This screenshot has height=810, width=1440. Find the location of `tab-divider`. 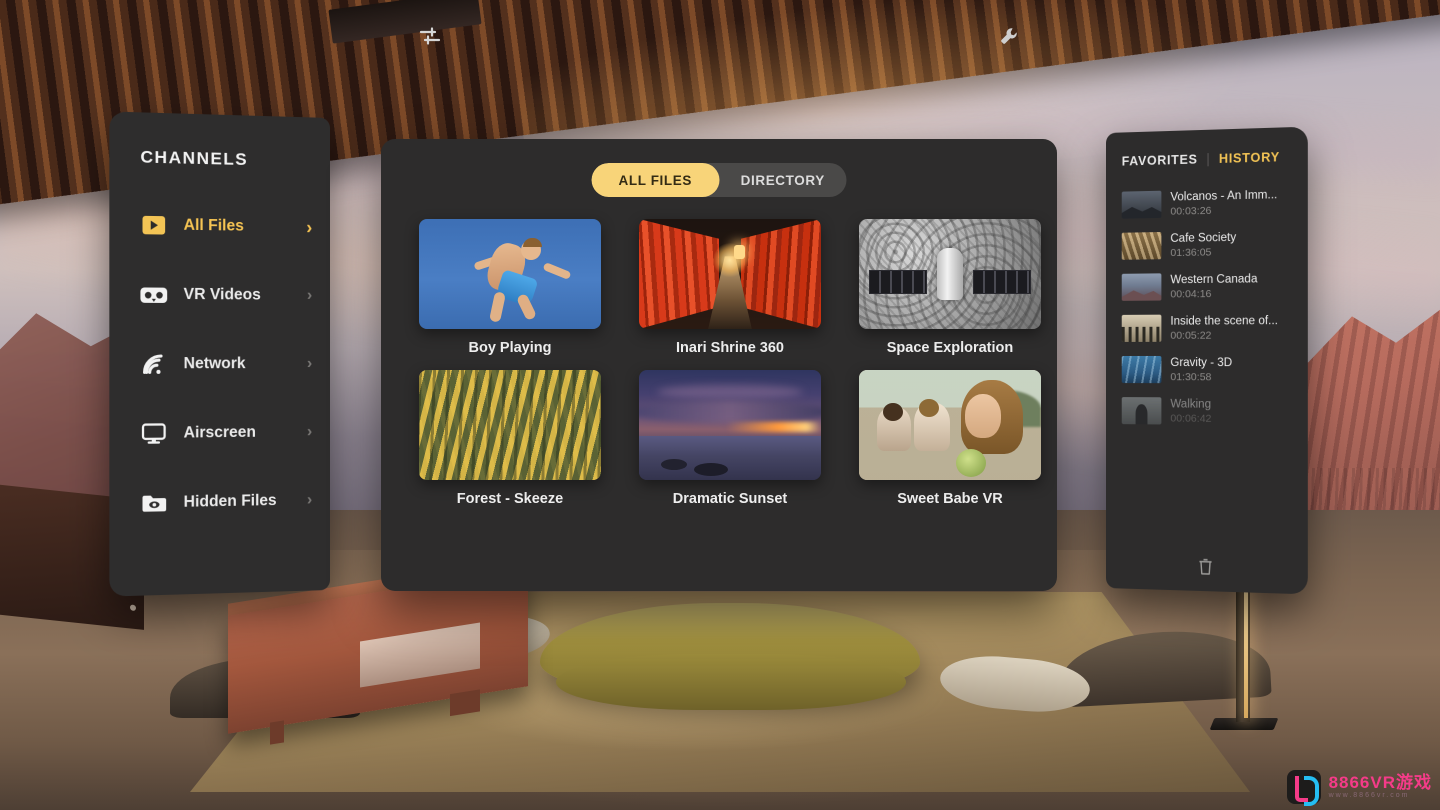

tab-divider is located at coordinates (1208, 159).